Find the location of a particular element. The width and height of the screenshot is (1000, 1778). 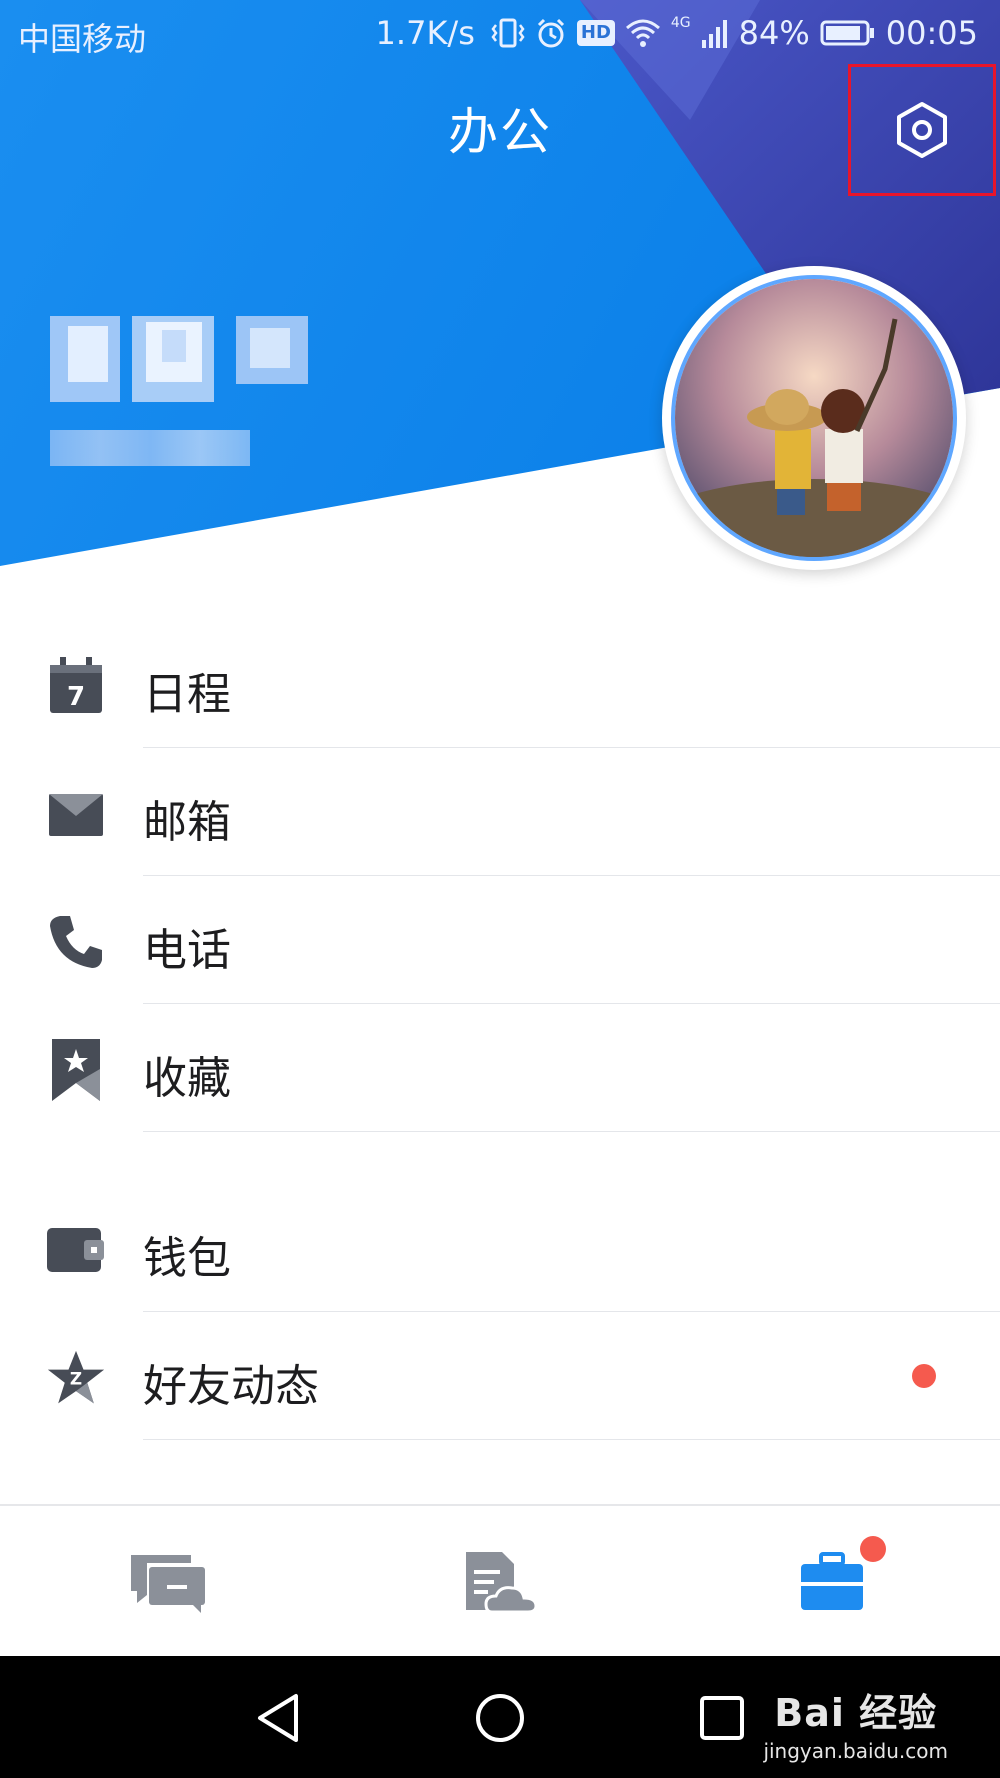

signal-icon is located at coordinates (714, 34).